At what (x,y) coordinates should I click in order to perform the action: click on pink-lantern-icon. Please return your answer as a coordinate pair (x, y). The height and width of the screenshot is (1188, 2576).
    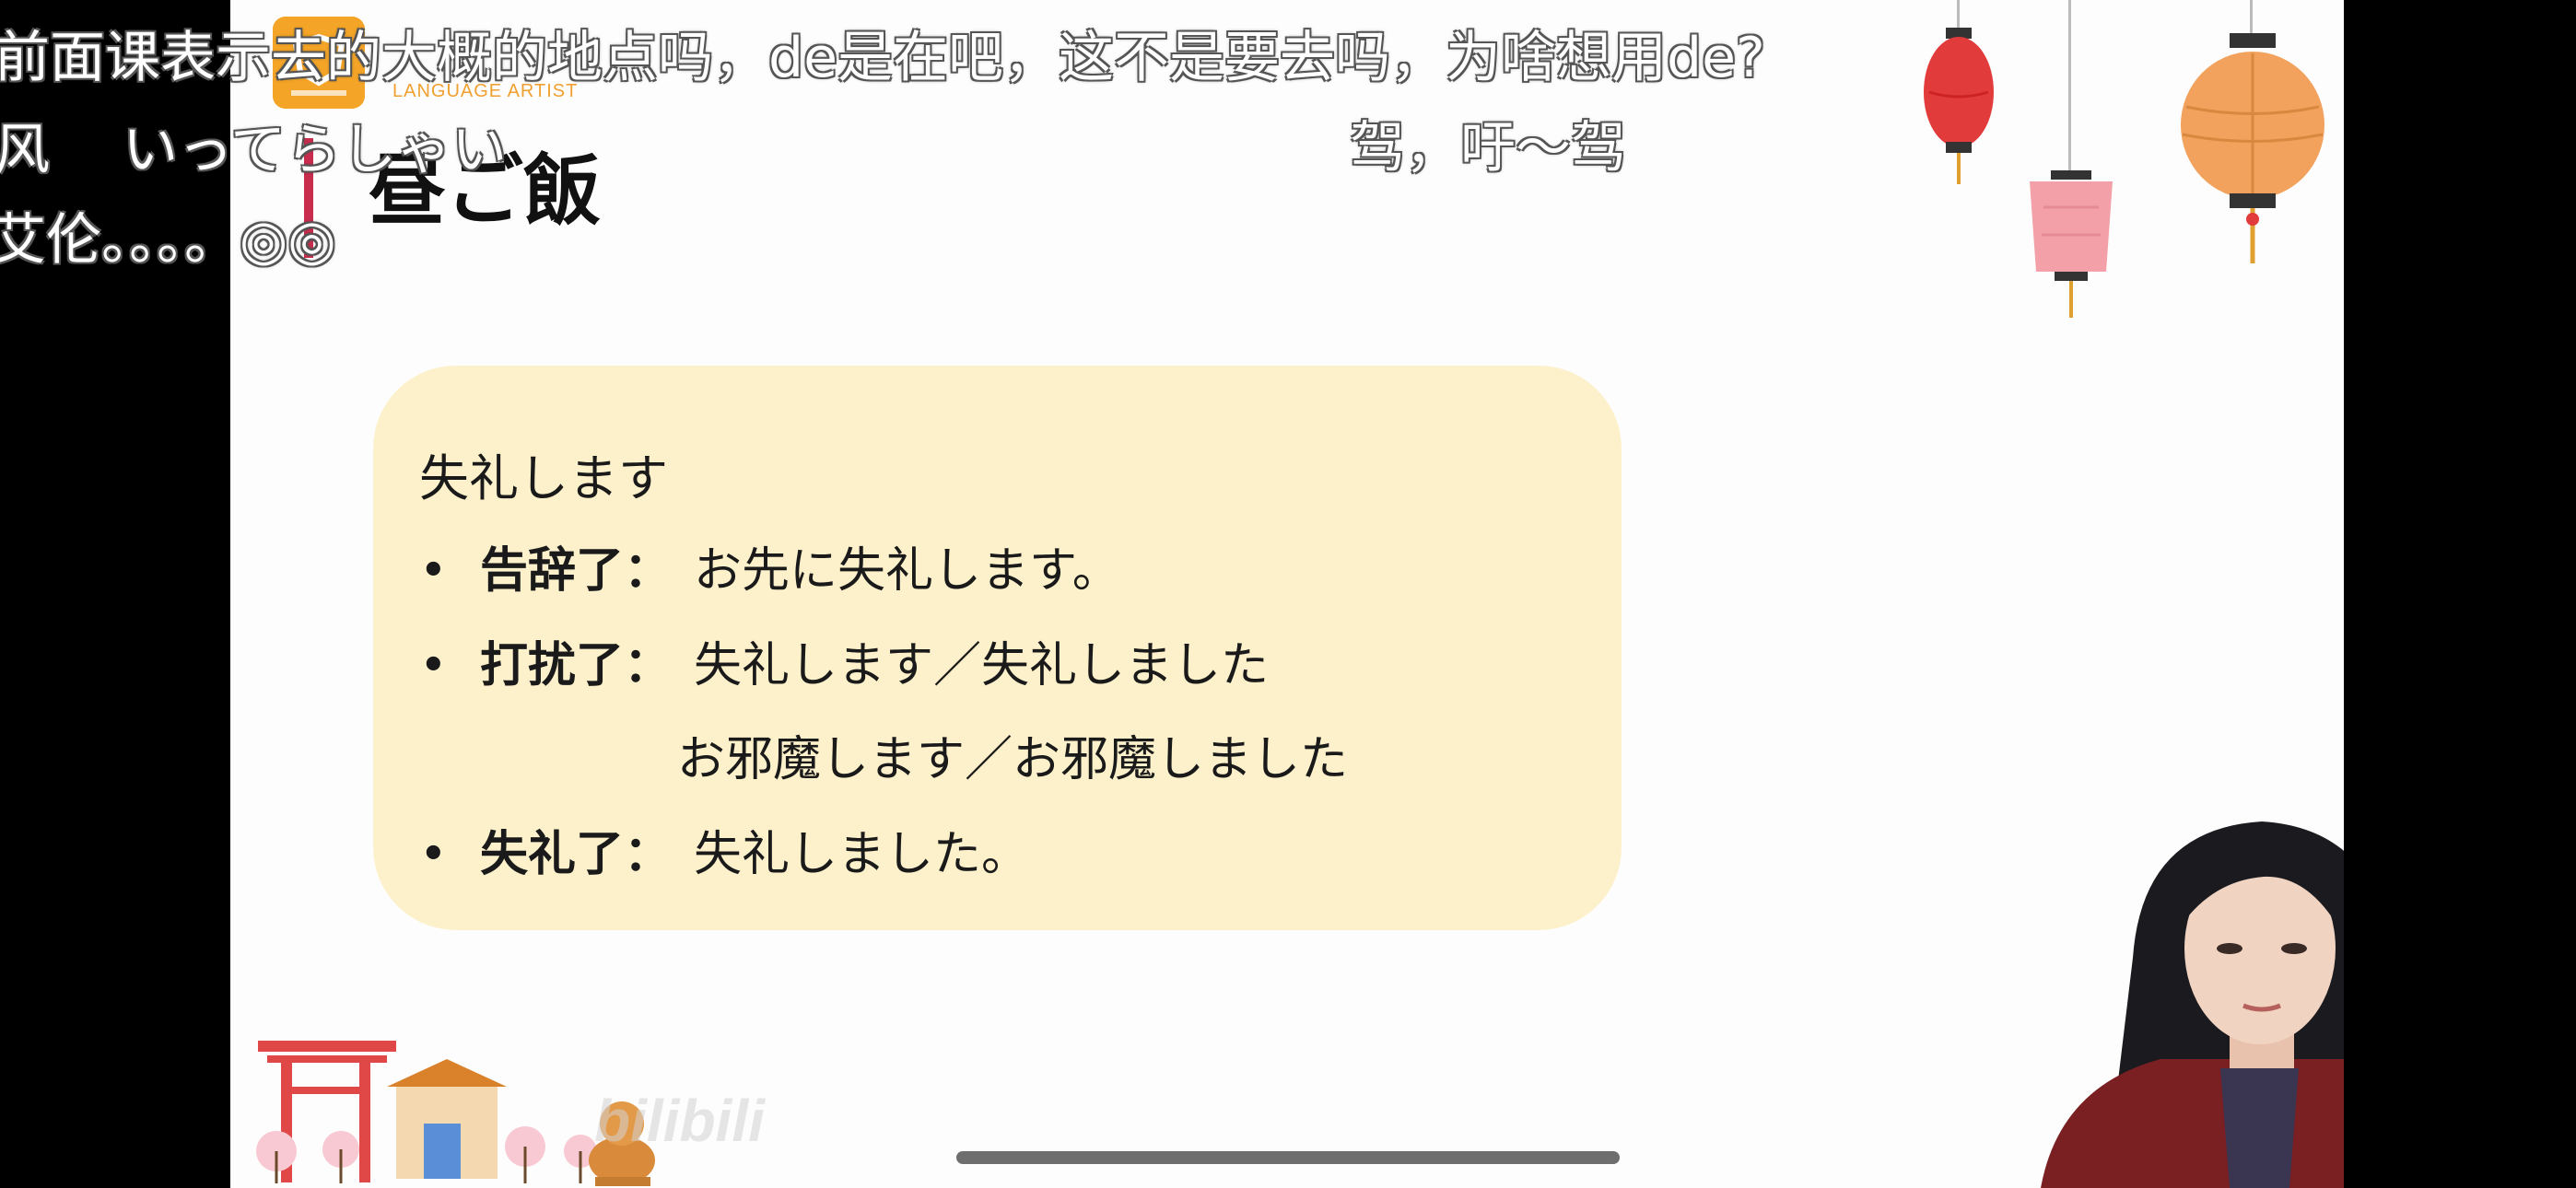
    Looking at the image, I should click on (2071, 244).